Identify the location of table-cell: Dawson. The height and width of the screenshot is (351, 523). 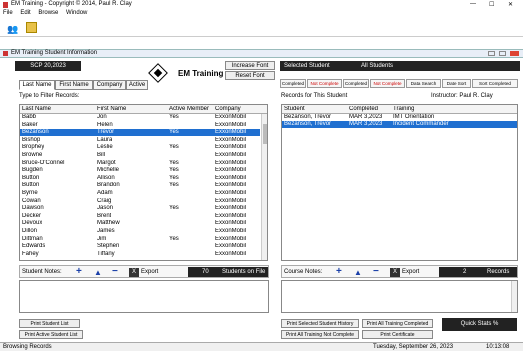
(33, 208).